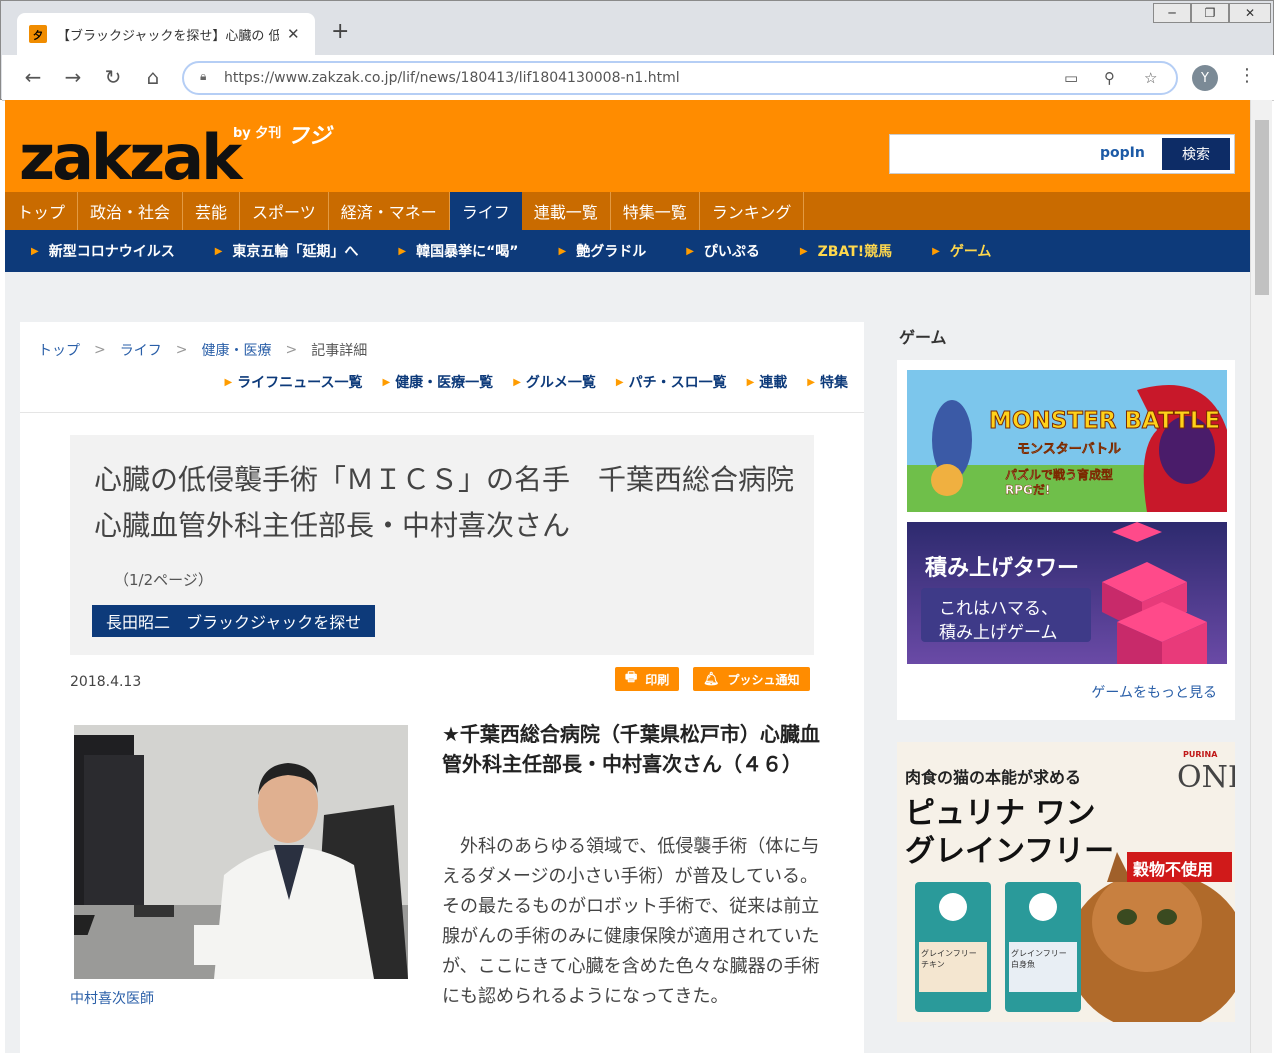 This screenshot has height=1053, width=1274. Describe the element at coordinates (1261, 576) in the screenshot. I see `page-scrollbar` at that location.